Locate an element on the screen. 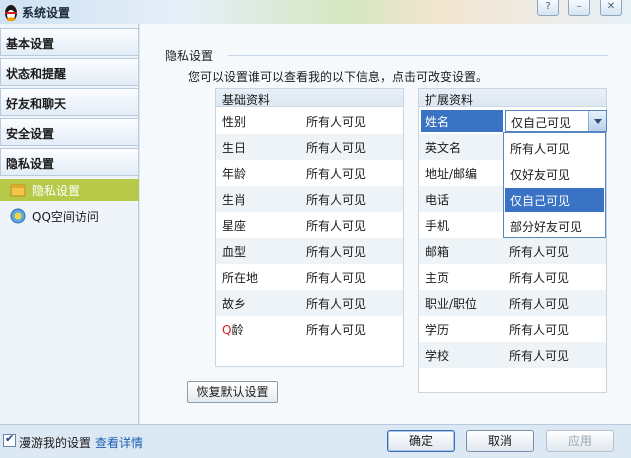  row-label: 职业/职位 is located at coordinates (451, 304).